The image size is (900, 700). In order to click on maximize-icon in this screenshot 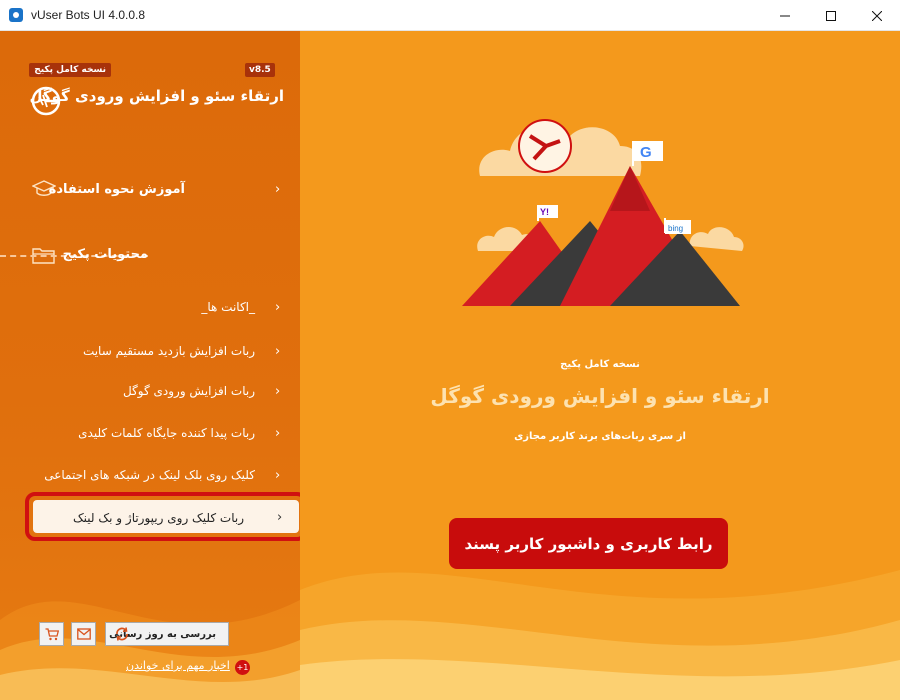, I will do `click(831, 15)`.